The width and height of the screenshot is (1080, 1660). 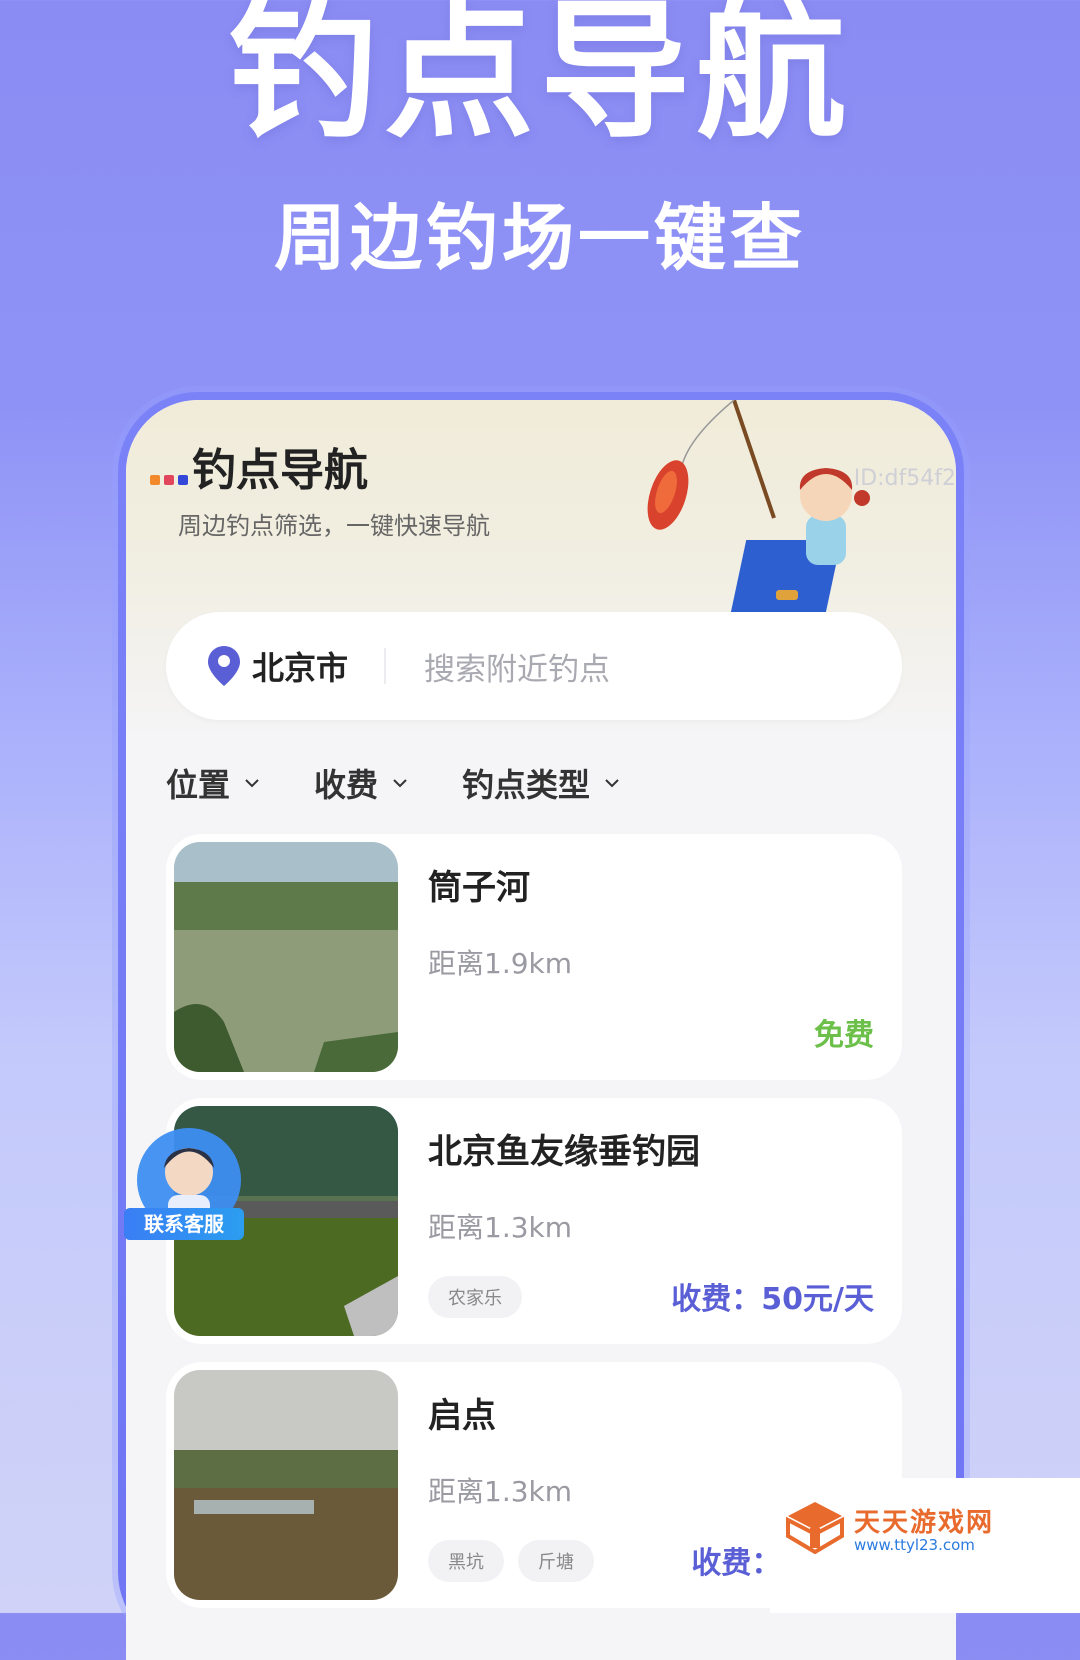 What do you see at coordinates (564, 1152) in the screenshot?
I see `spot-name: 北京鱼友缘垂钓园` at bounding box center [564, 1152].